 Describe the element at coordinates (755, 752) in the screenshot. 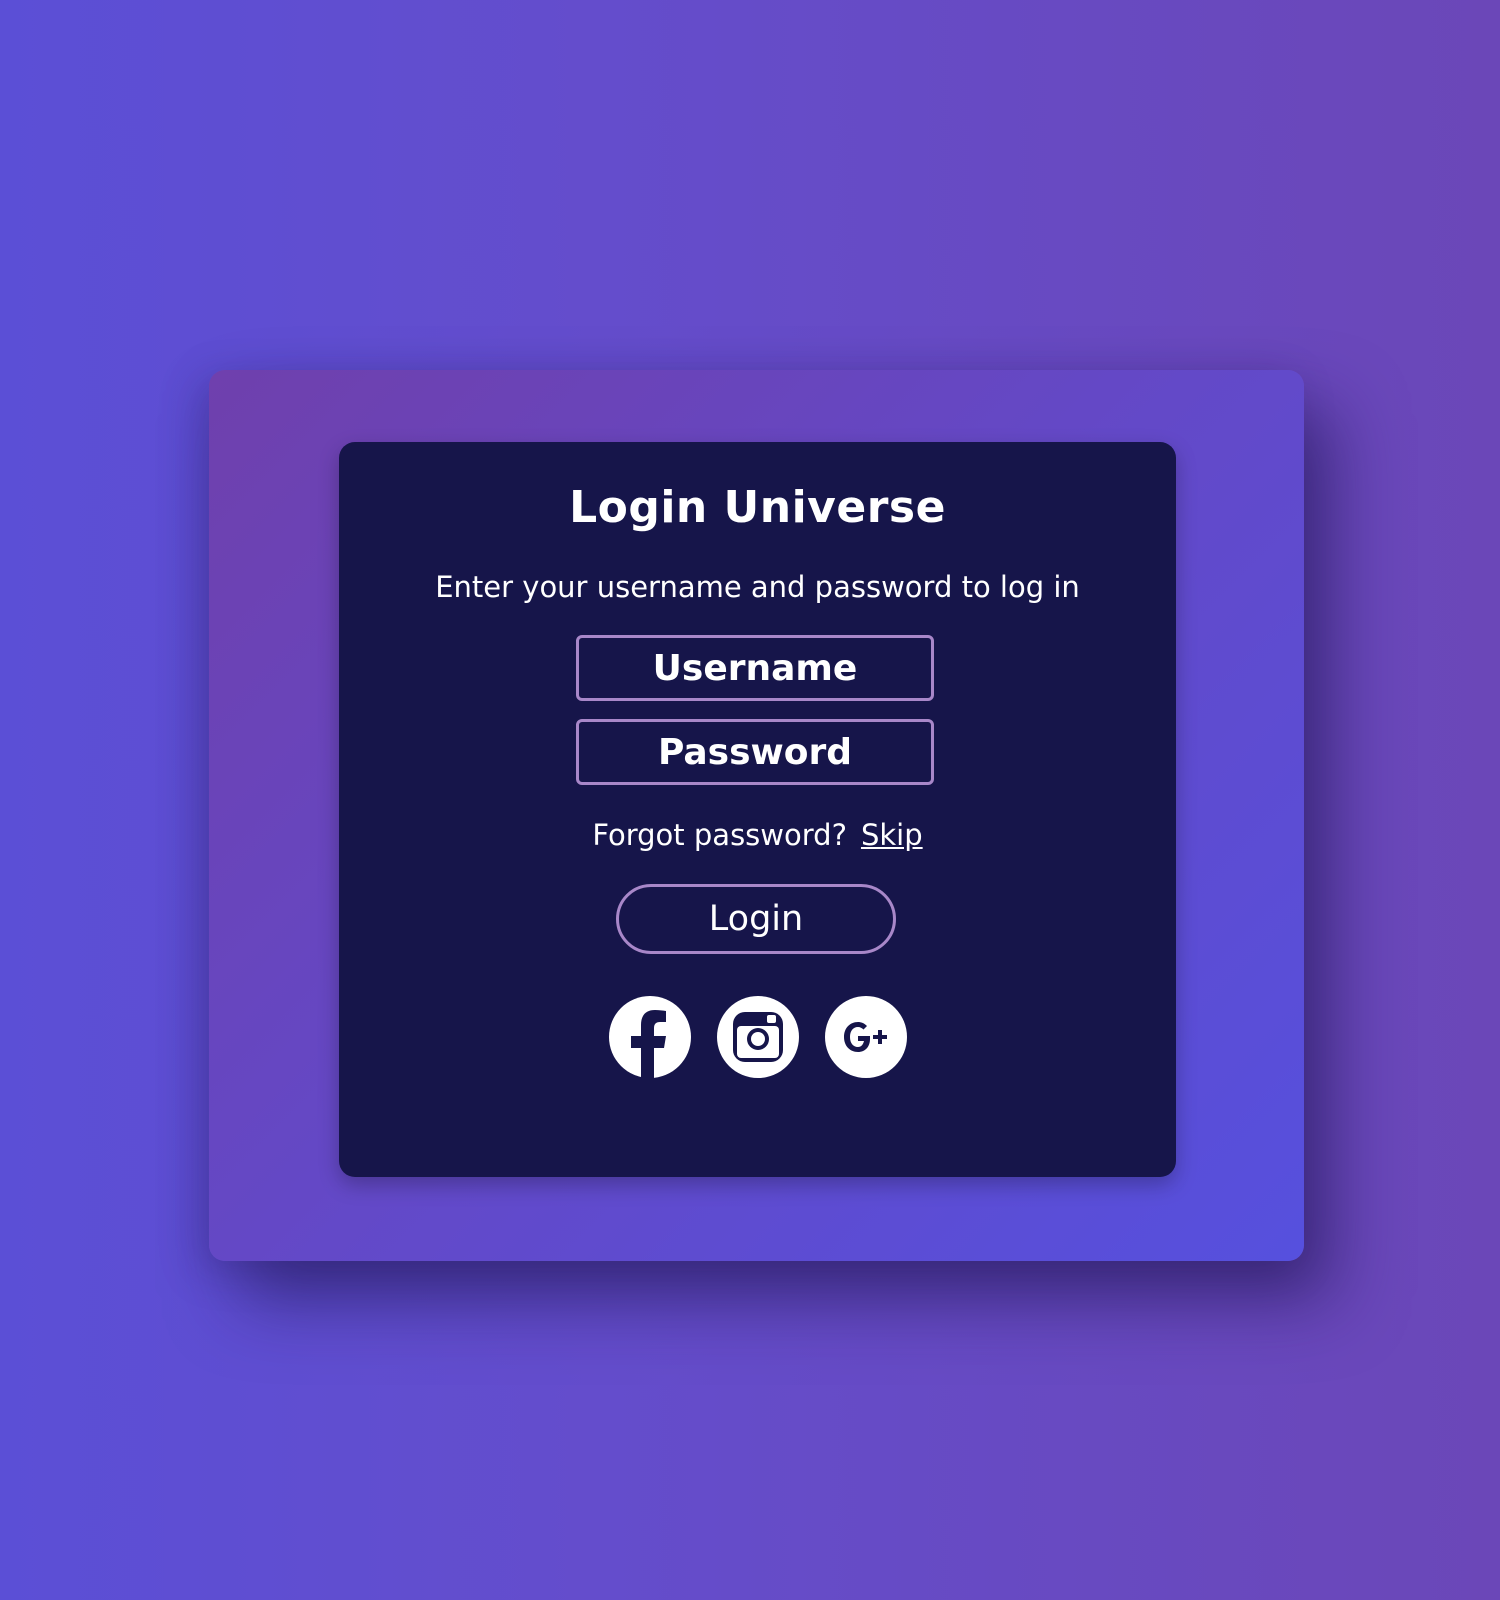

I see `password-input` at that location.